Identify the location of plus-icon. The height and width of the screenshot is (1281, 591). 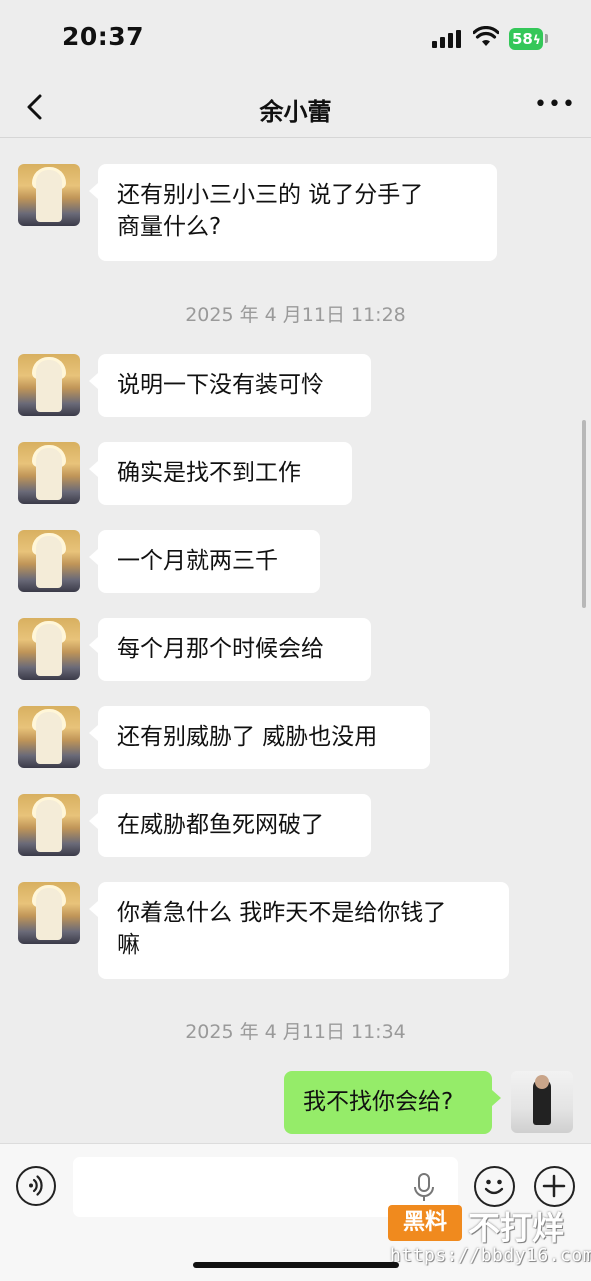
(554, 1186).